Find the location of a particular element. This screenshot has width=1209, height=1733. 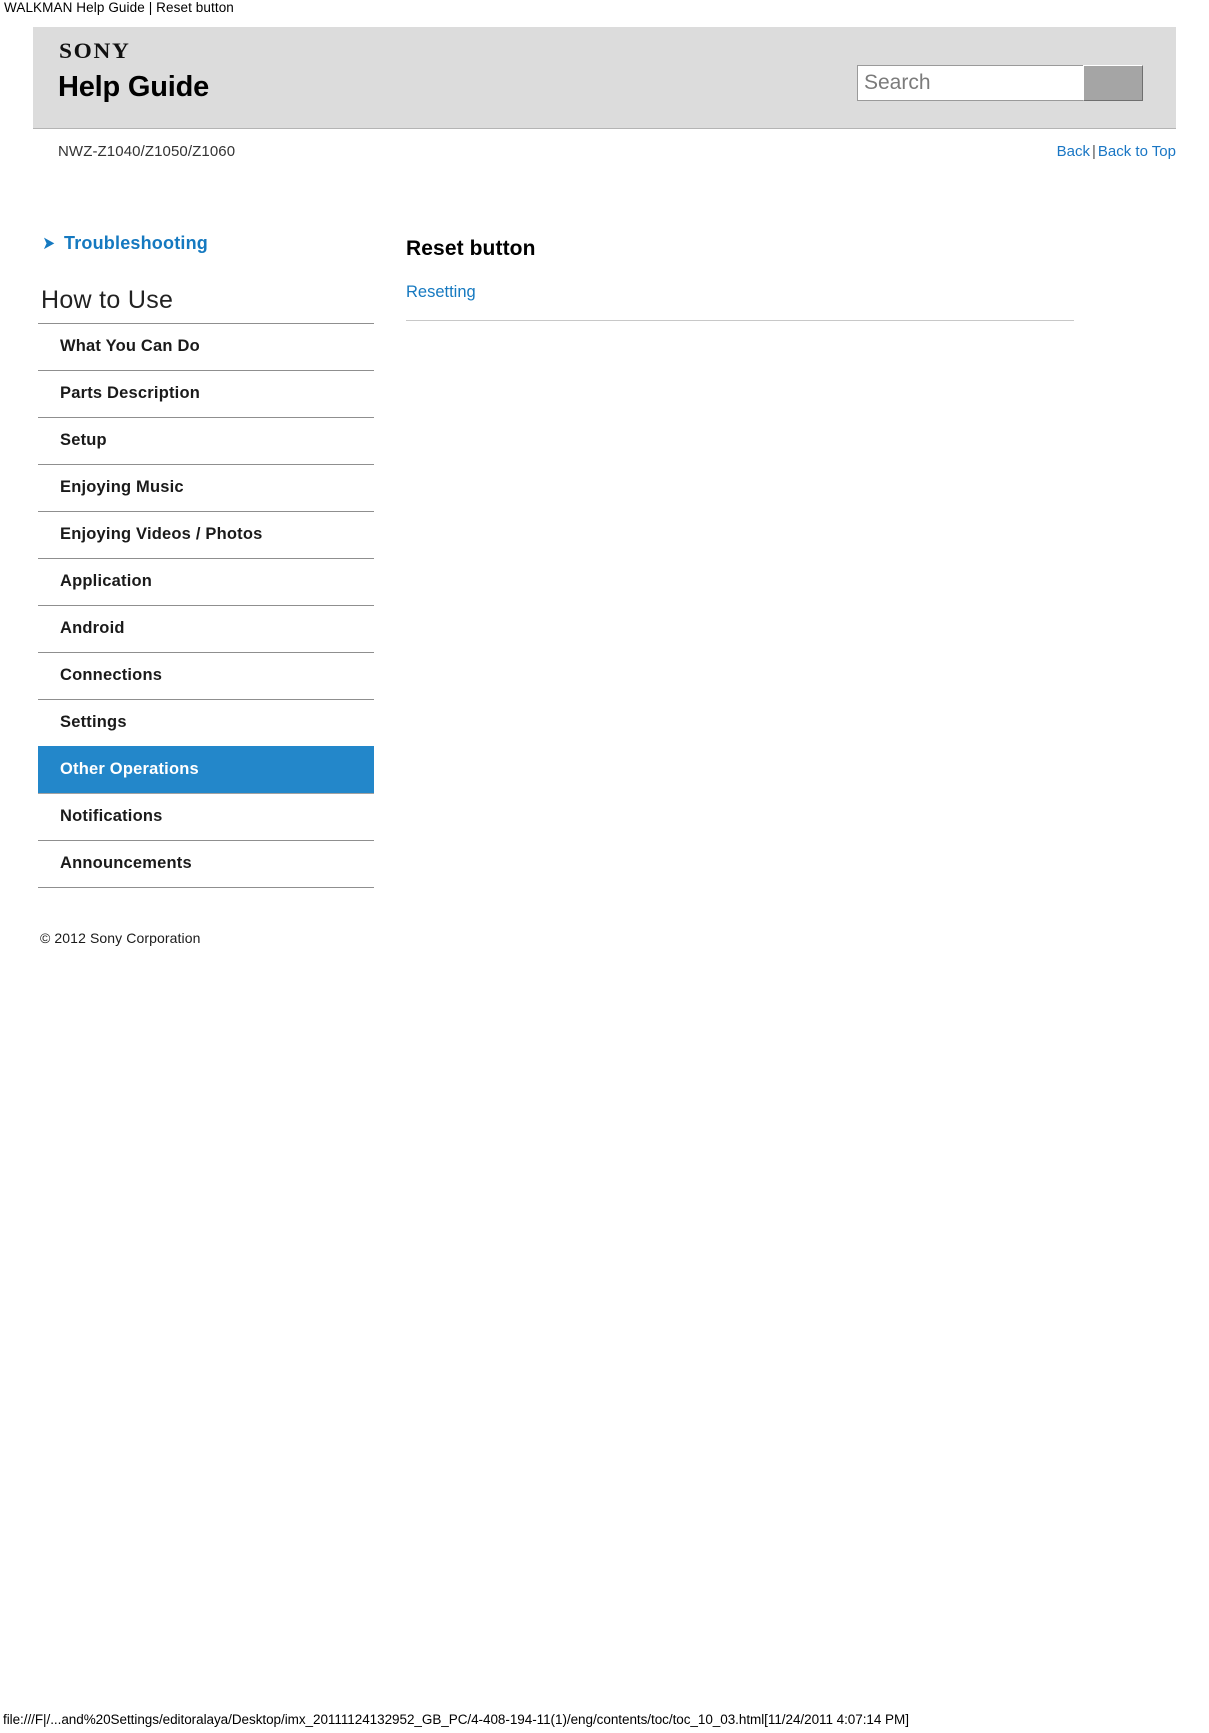

browser-print-header: WALKMAN Help Guide | Reset button is located at coordinates (119, 7).